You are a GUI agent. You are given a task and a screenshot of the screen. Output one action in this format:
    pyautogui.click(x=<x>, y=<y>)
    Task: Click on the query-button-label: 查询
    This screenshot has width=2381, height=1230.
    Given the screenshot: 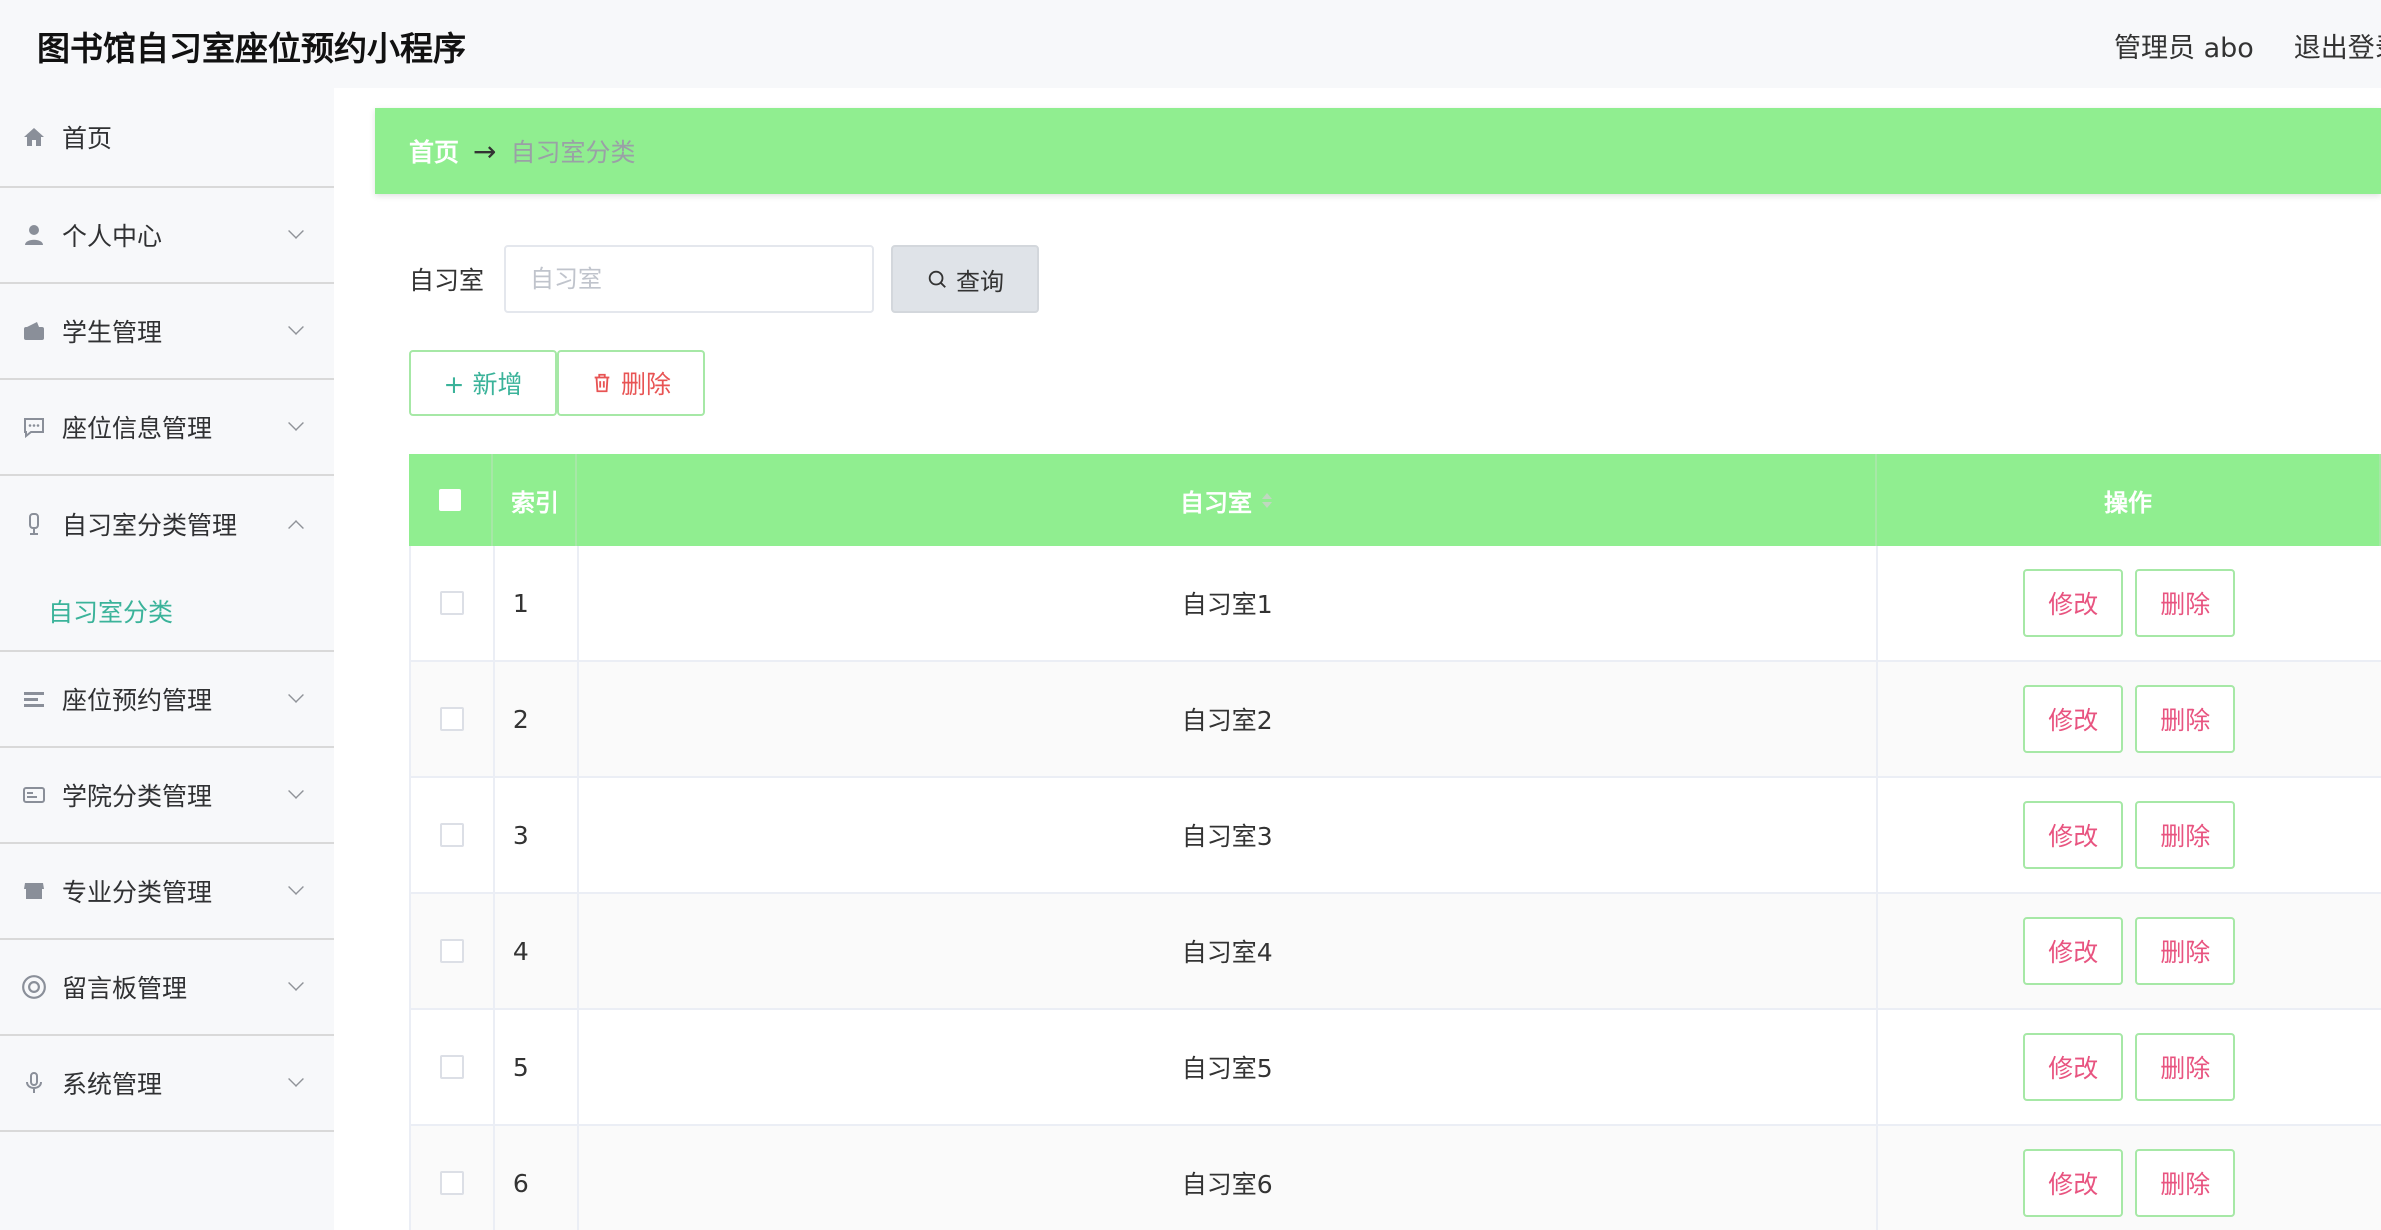 What is the action you would take?
    pyautogui.click(x=980, y=281)
    